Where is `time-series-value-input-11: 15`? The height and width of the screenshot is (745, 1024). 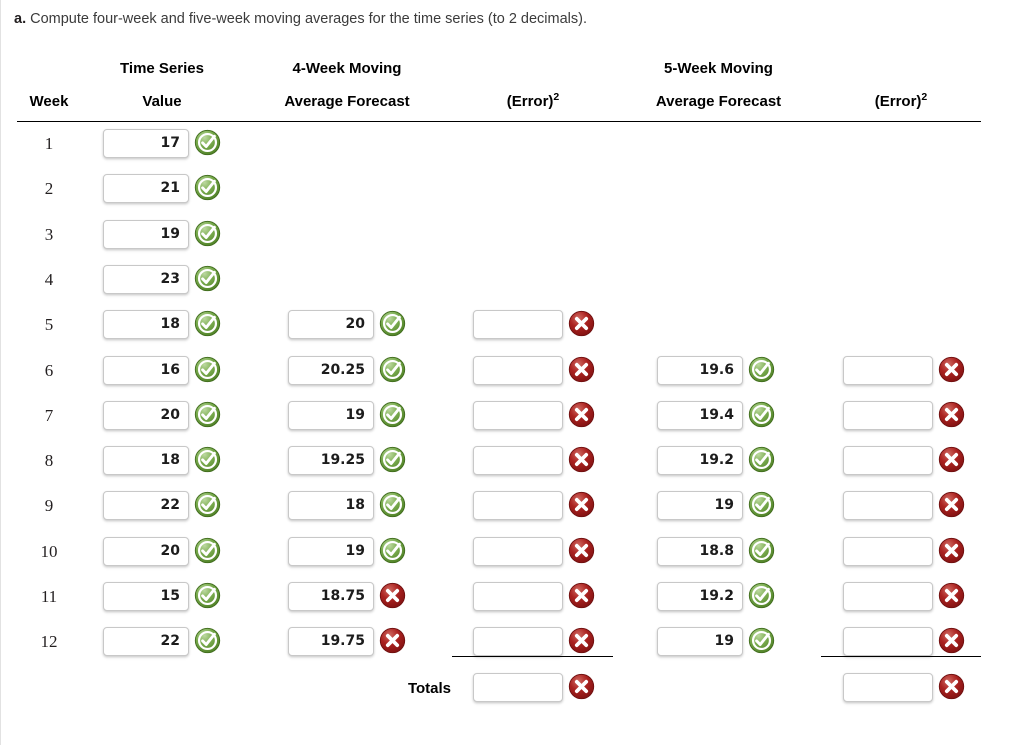 time-series-value-input-11: 15 is located at coordinates (146, 596).